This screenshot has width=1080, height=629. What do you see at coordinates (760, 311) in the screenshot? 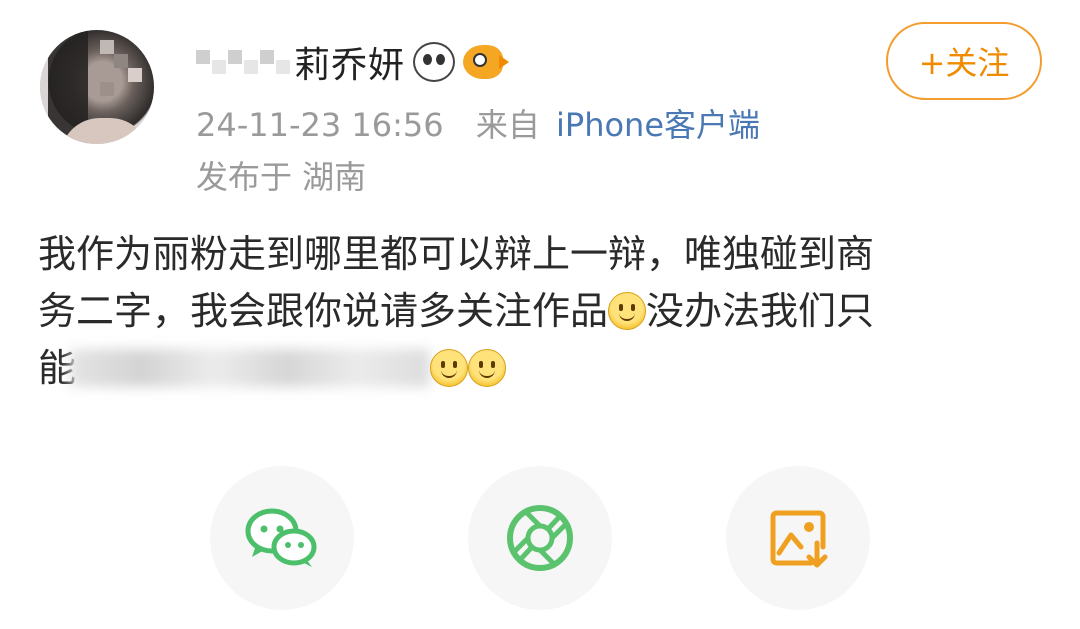
I see `post-line-2-tail: 没办法我们只` at bounding box center [760, 311].